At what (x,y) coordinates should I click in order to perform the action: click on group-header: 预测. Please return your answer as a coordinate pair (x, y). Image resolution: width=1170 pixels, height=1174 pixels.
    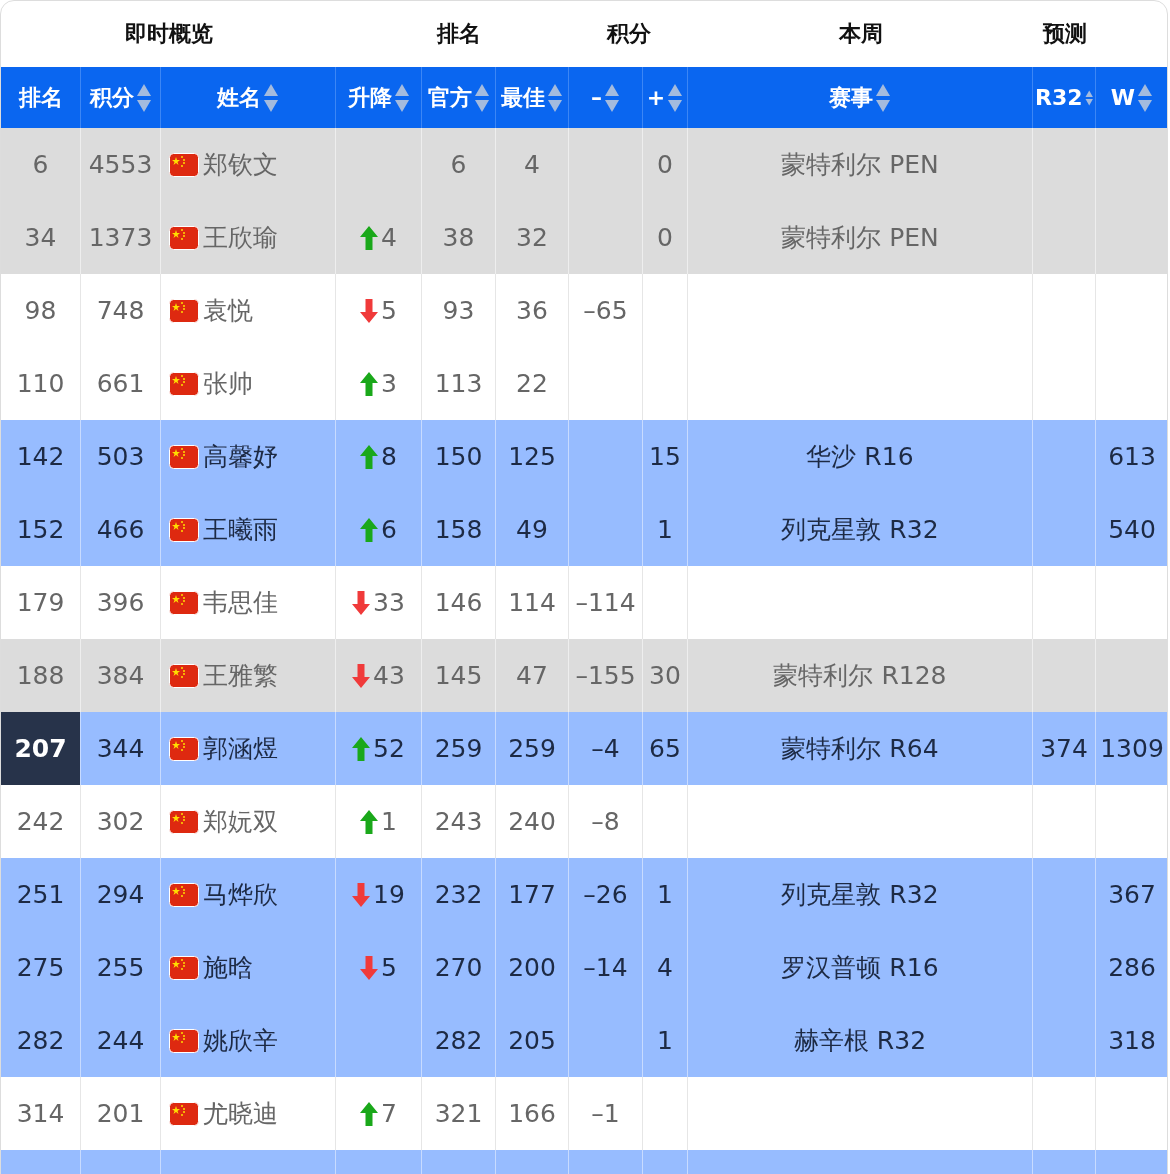
    Looking at the image, I should click on (1064, 34).